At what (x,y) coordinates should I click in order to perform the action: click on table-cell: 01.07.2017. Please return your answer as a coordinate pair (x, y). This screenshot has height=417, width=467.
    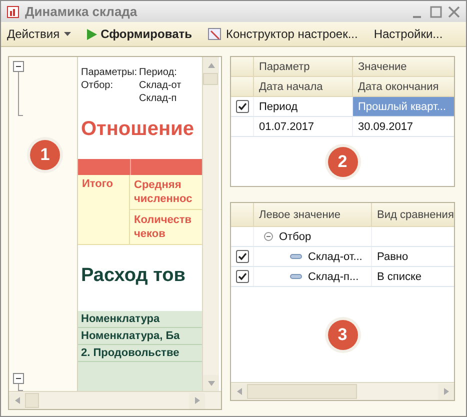
    Looking at the image, I should click on (302, 126).